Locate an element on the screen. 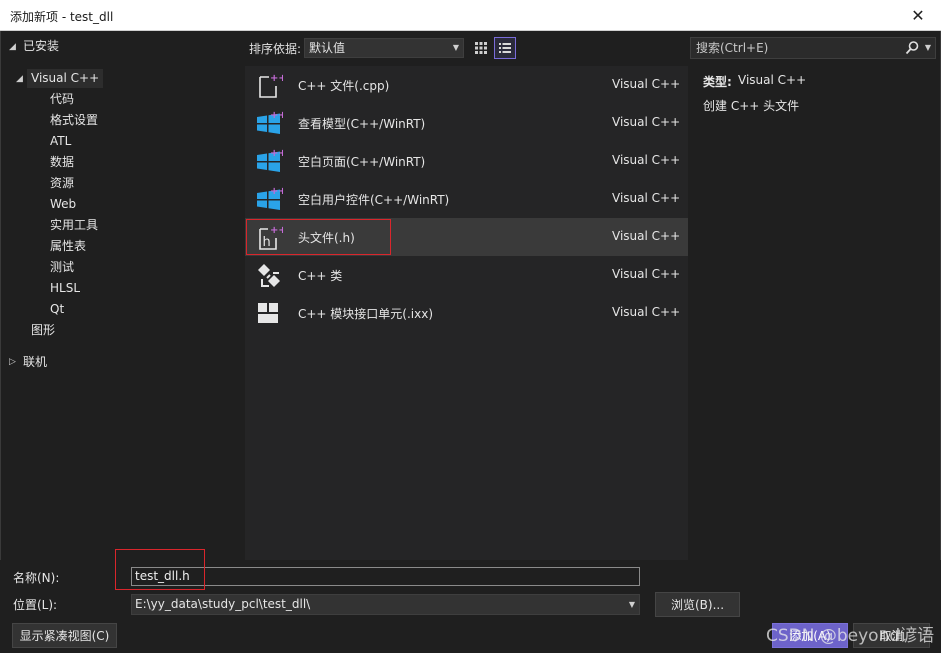 This screenshot has width=941, height=653. tree-item-installed: 已安装 is located at coordinates (41, 46).